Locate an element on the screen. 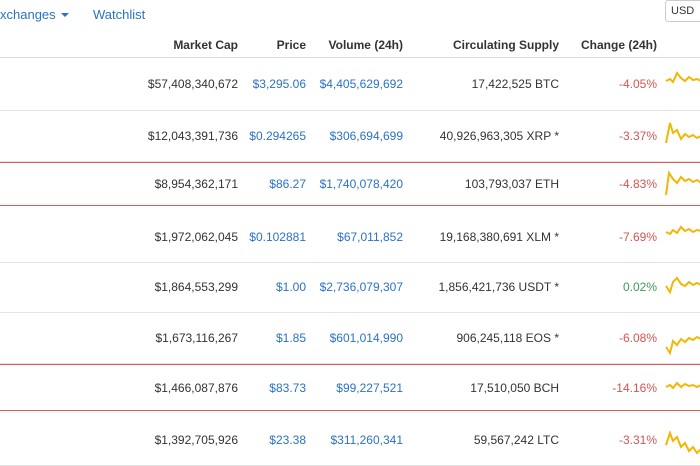  price-link: $83.73 is located at coordinates (287, 388).